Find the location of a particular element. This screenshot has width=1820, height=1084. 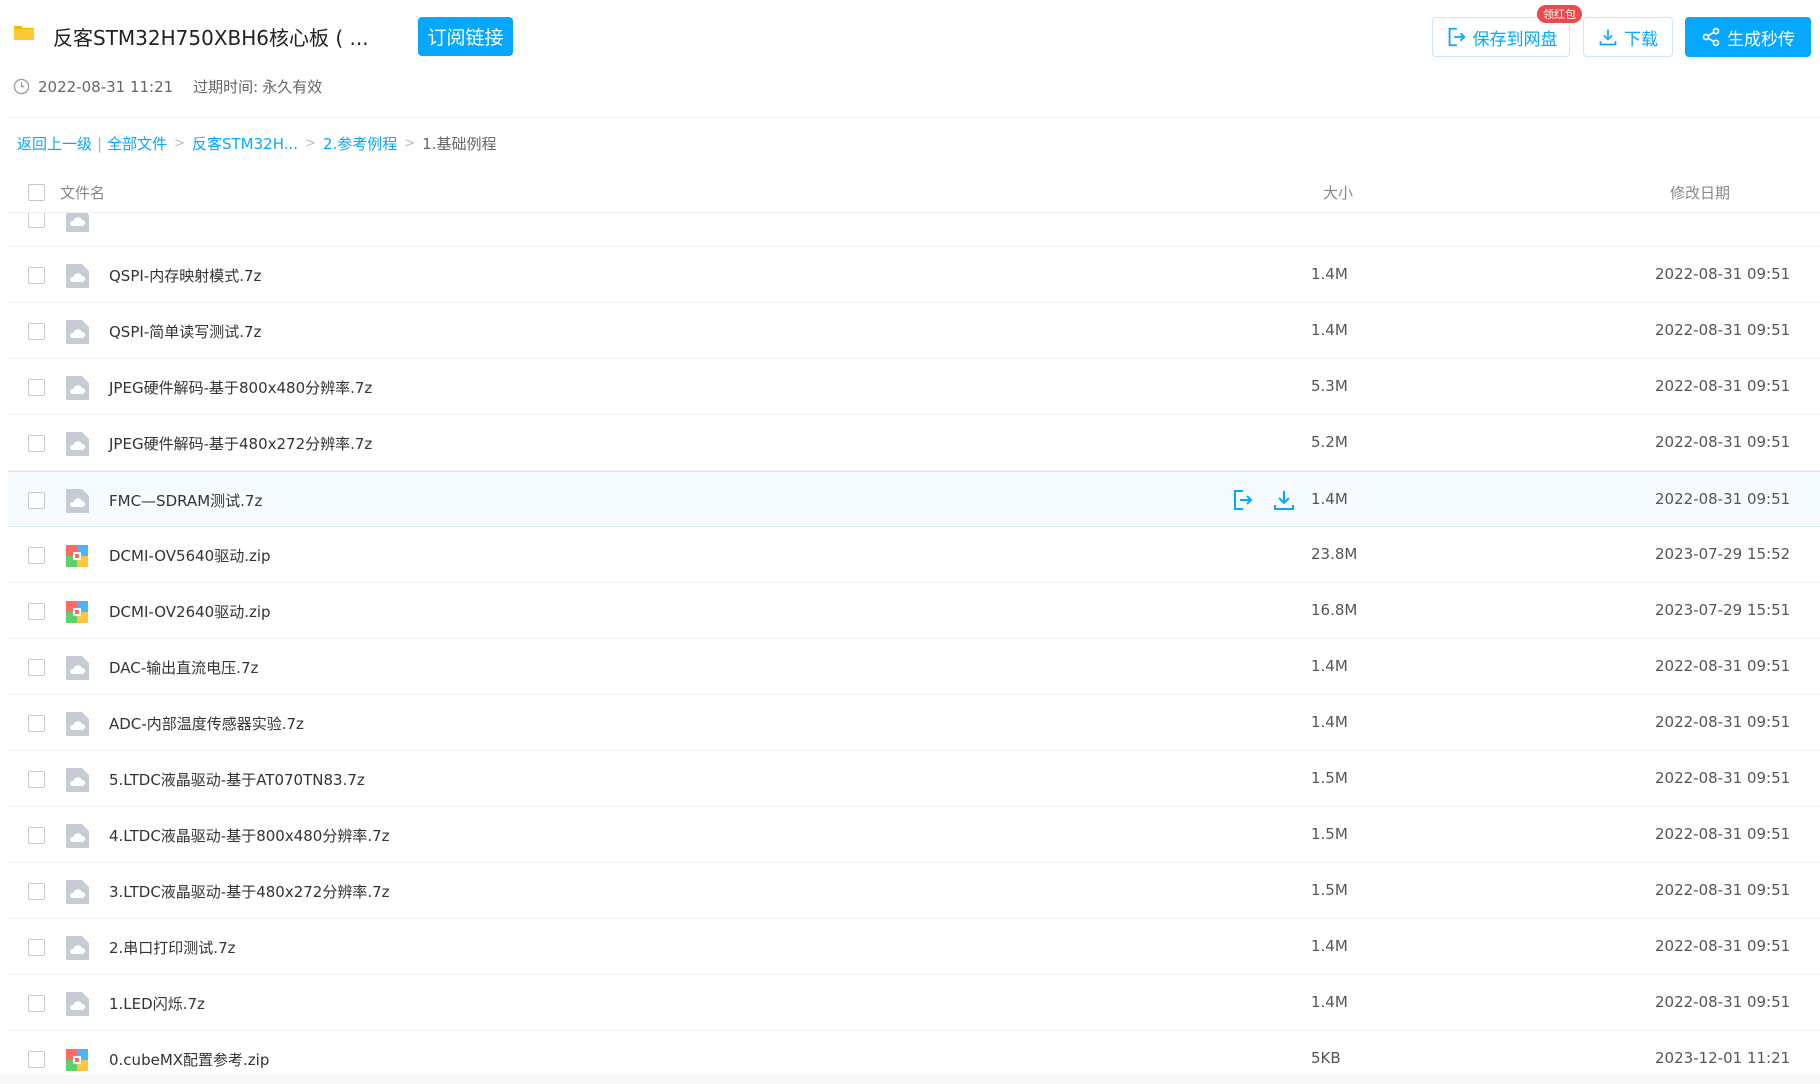

column-header-date: 修改日期 is located at coordinates (1700, 192).